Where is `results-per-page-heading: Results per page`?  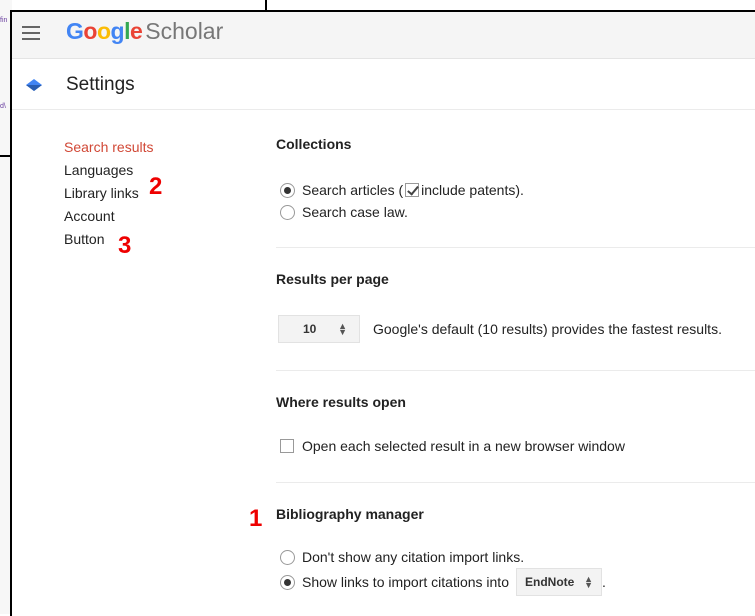
results-per-page-heading: Results per page is located at coordinates (332, 279).